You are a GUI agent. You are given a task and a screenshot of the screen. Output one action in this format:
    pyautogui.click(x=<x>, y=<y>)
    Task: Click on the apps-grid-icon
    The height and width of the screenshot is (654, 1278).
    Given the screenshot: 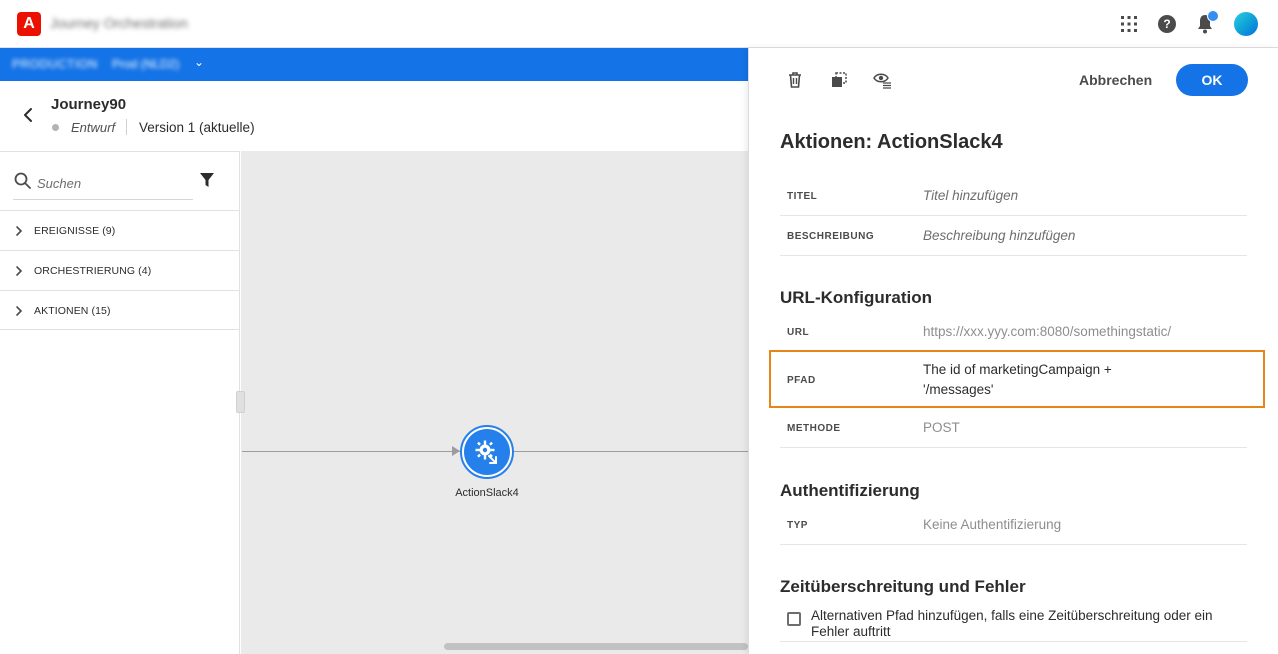 What is the action you would take?
    pyautogui.click(x=1129, y=24)
    